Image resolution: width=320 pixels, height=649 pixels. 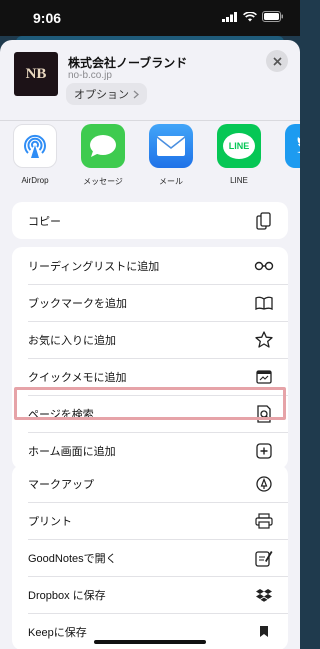 I want to click on action-reading-list: リーディングリストに追加, so click(x=150, y=265).